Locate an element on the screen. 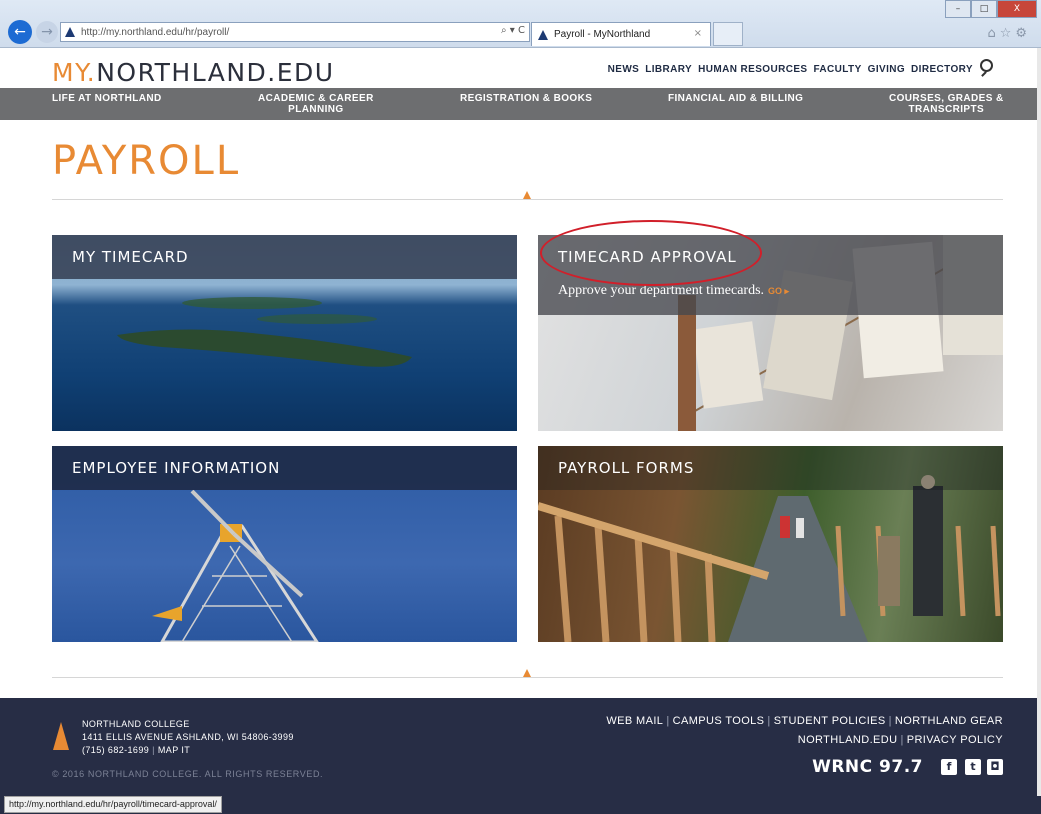 This screenshot has width=1041, height=814. twitter-icon: t is located at coordinates (973, 767).